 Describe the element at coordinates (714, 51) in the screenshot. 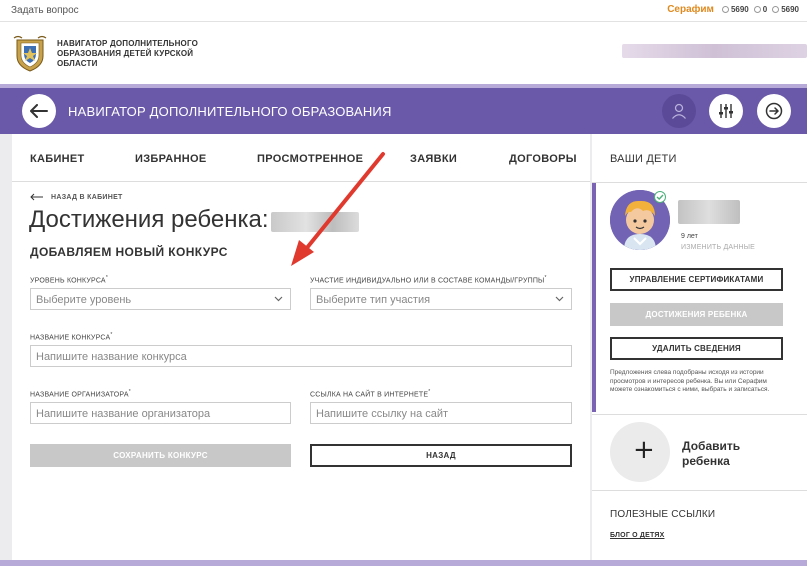

I see `user-name-redacted` at that location.